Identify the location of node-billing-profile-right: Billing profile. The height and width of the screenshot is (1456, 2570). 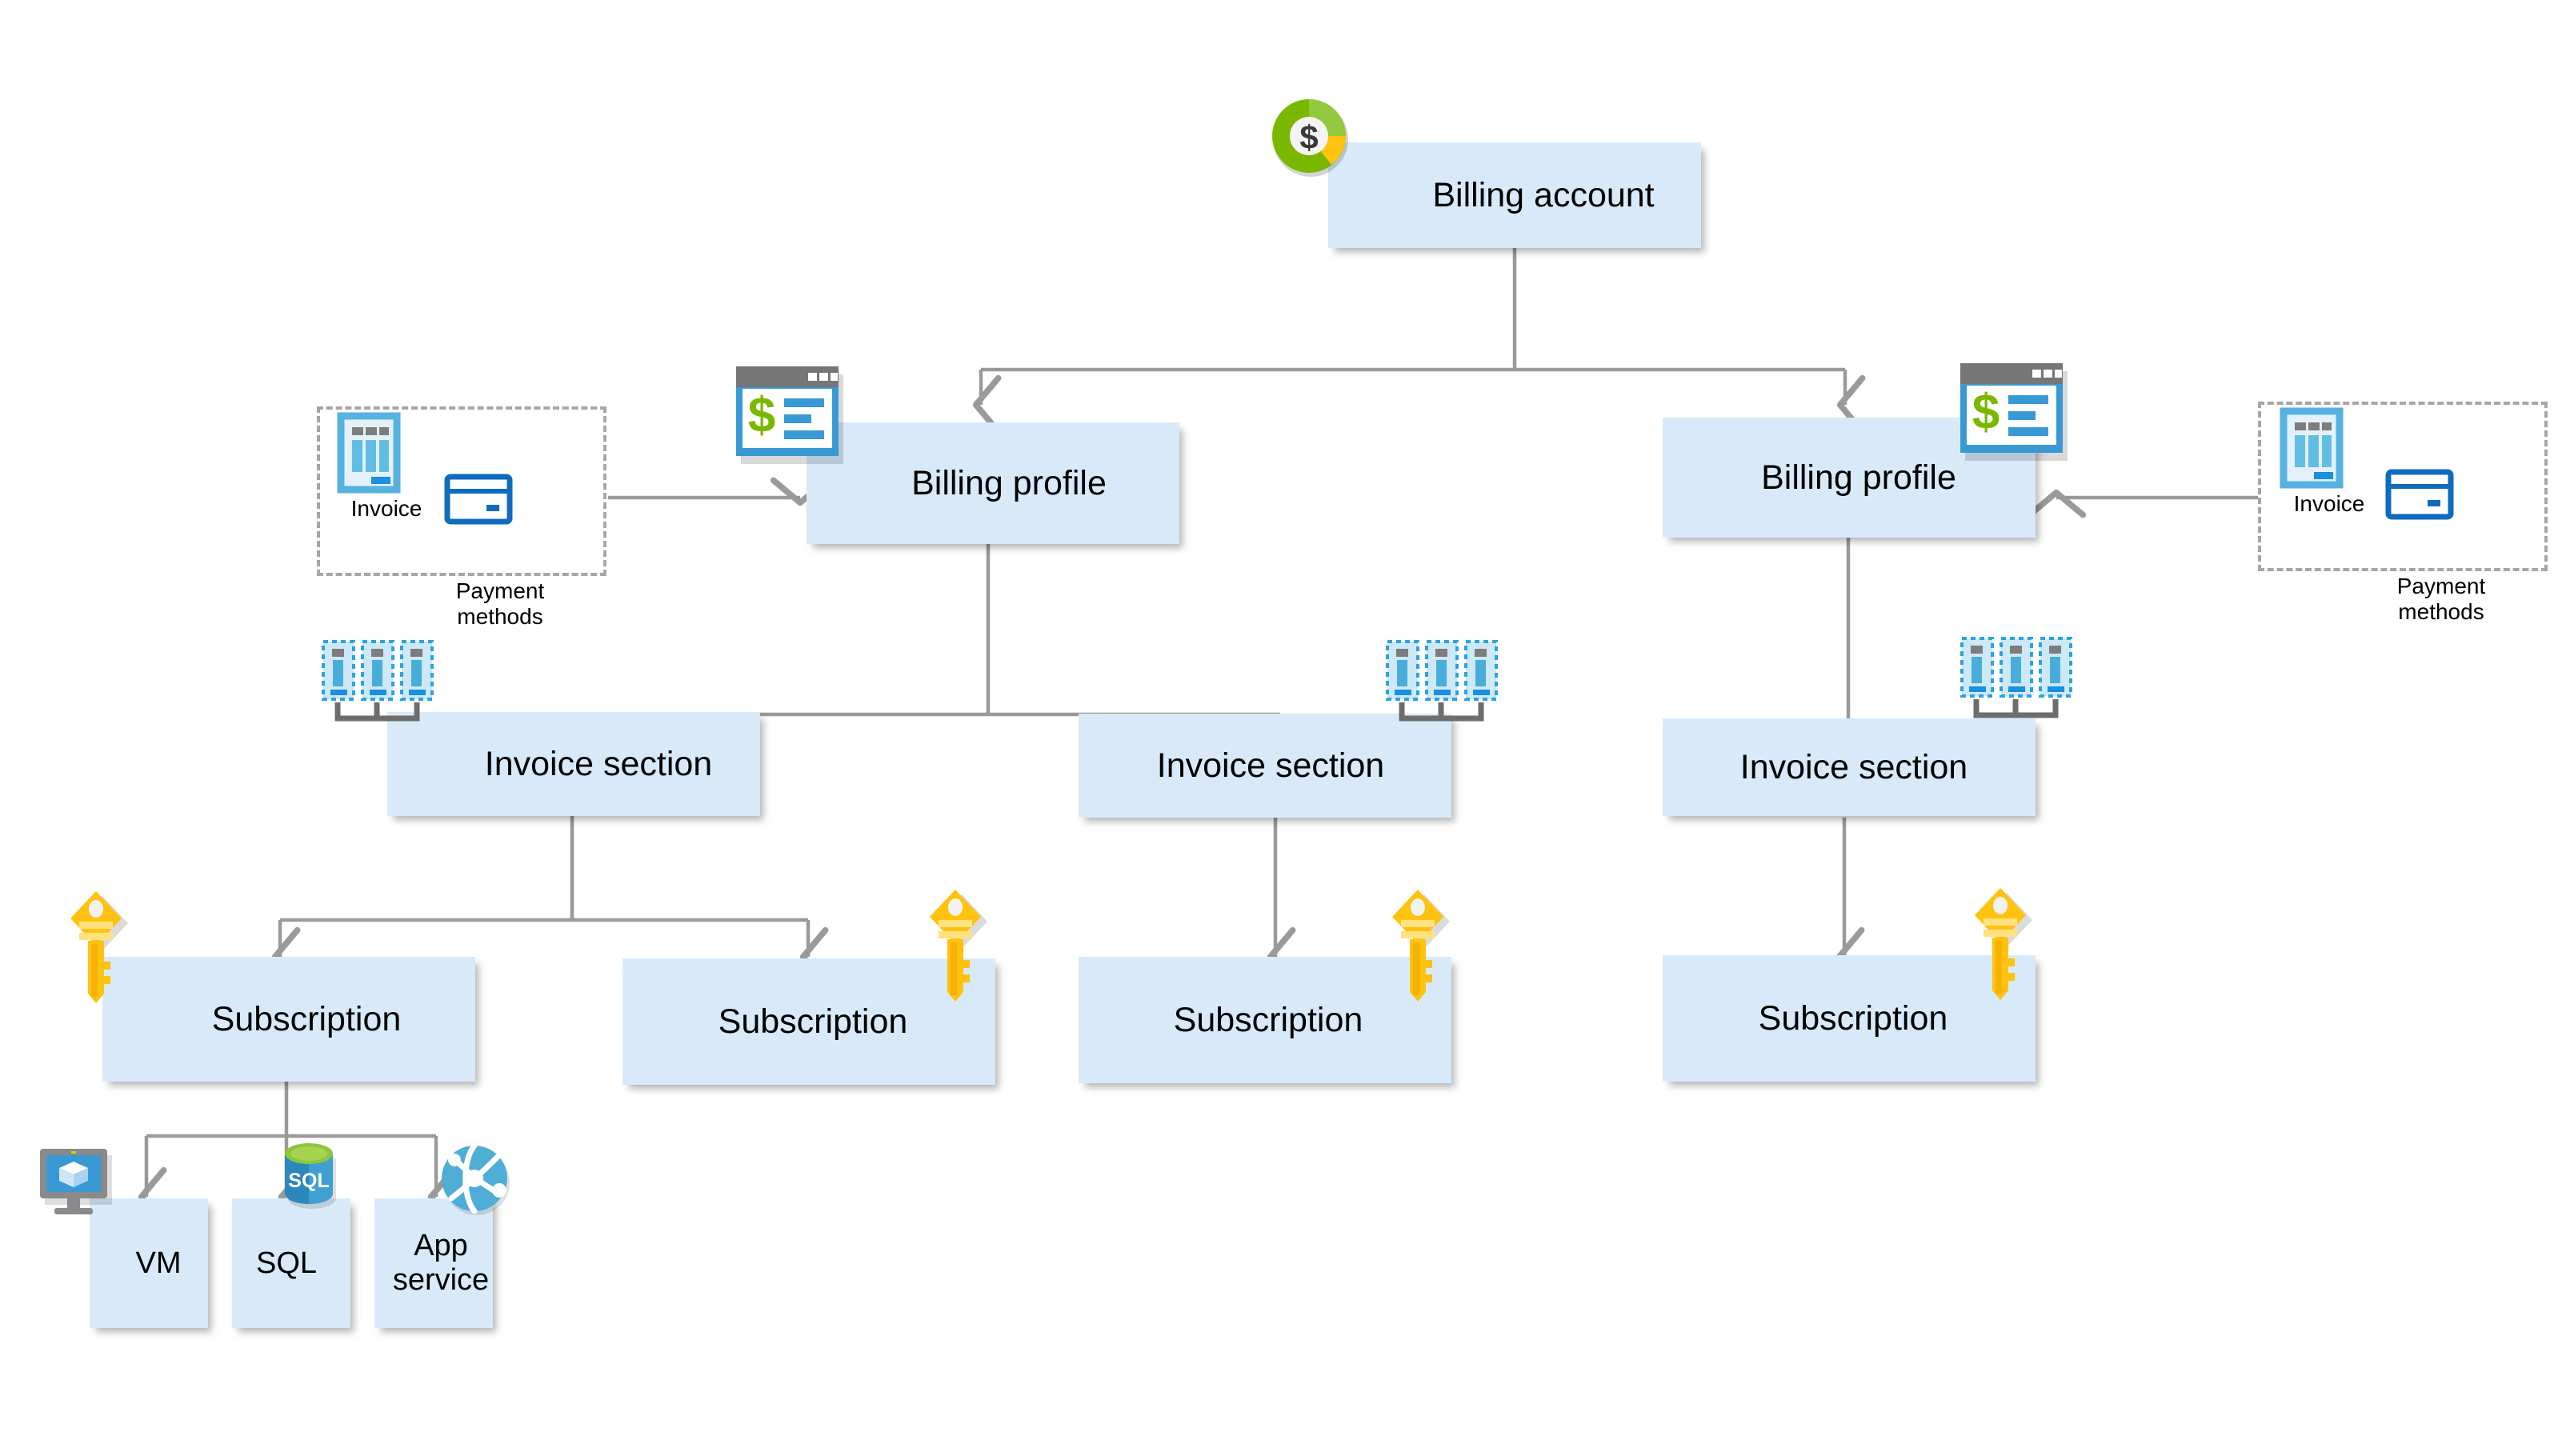
(1849, 478).